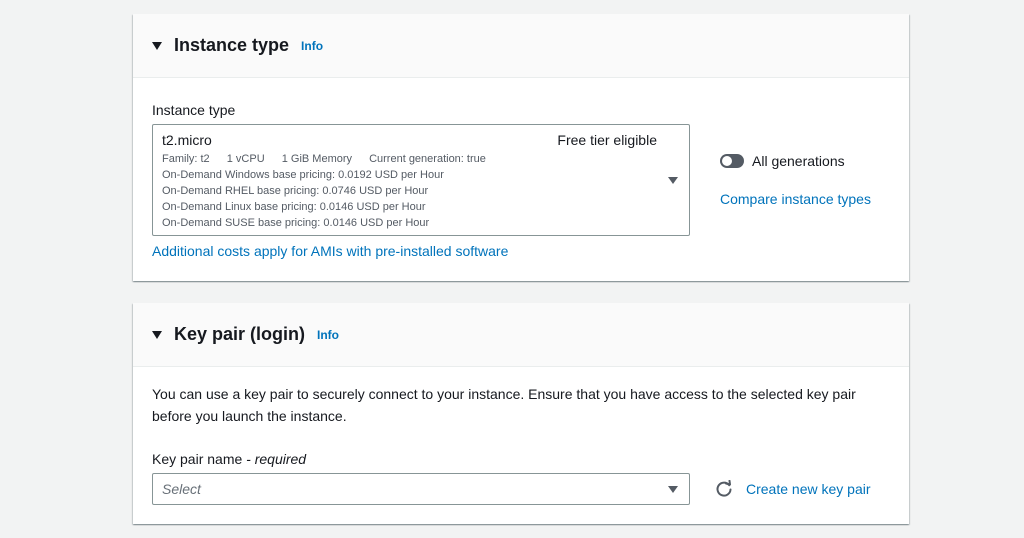 The width and height of the screenshot is (1024, 538). What do you see at coordinates (186, 159) in the screenshot?
I see `spec-family: Family: t2` at bounding box center [186, 159].